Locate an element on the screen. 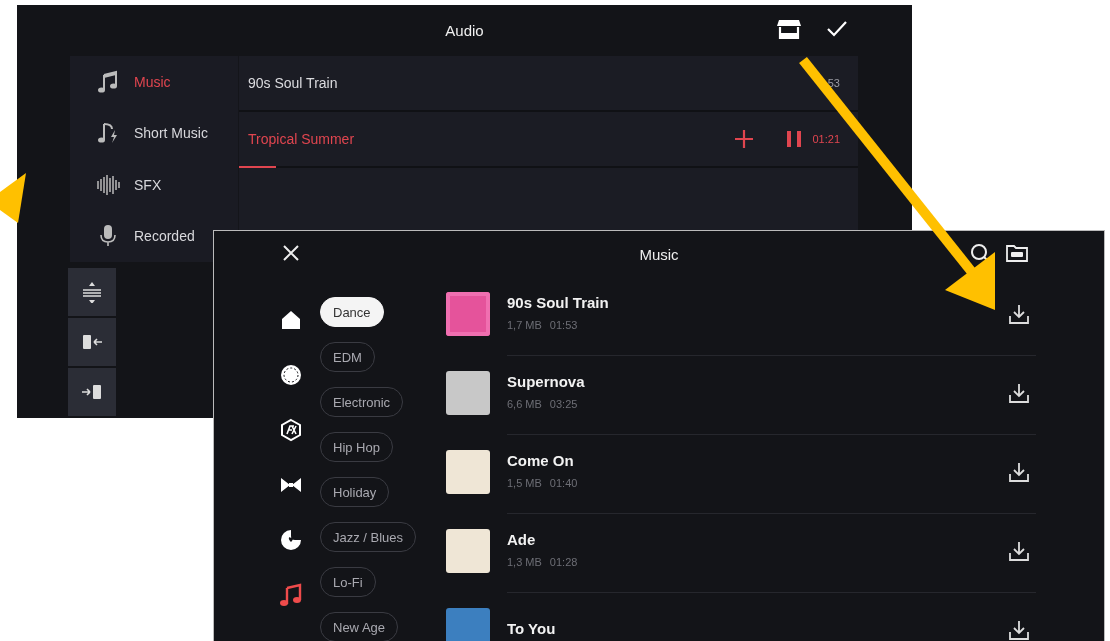 The image size is (1110, 641). track-duration: 01:53 is located at coordinates (563, 325).